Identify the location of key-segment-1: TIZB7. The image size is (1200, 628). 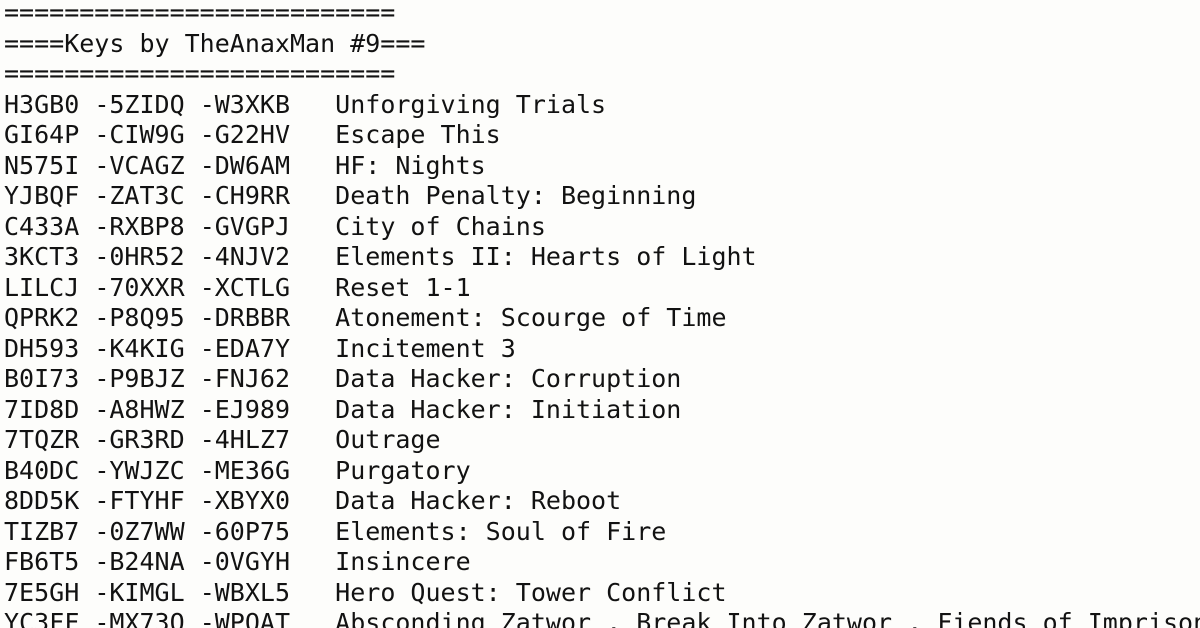
(42, 531).